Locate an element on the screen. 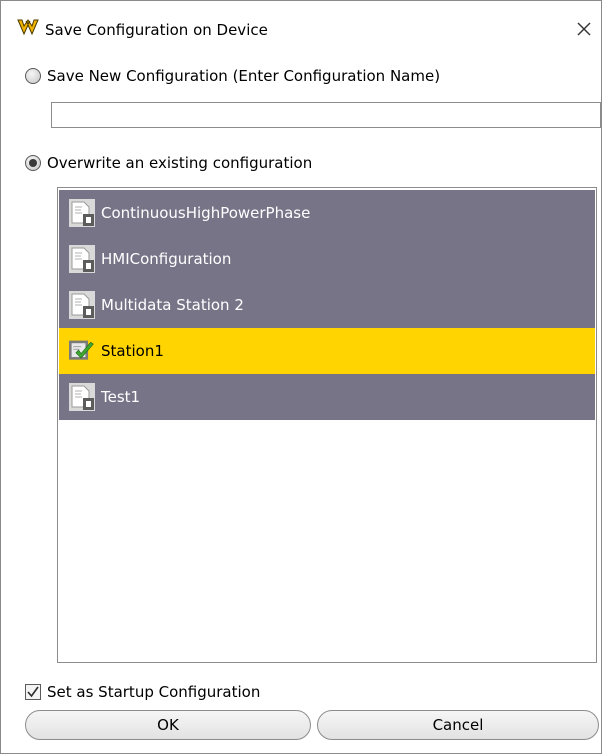 This screenshot has height=754, width=602. save-new-radio is located at coordinates (33, 76).